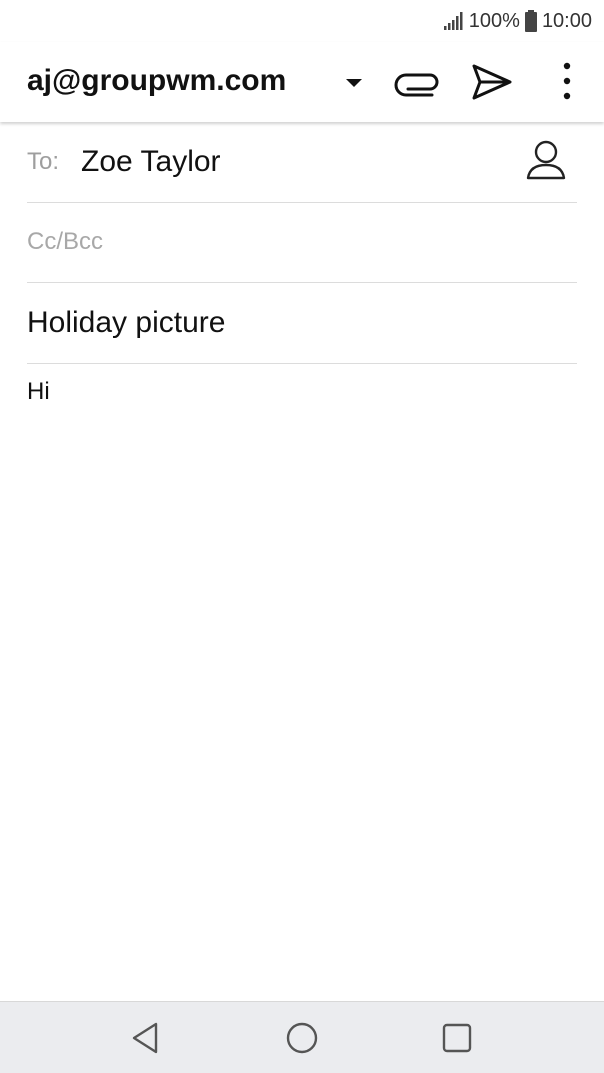 This screenshot has width=604, height=1073. Describe the element at coordinates (354, 83) in the screenshot. I see `chevron-down-icon` at that location.